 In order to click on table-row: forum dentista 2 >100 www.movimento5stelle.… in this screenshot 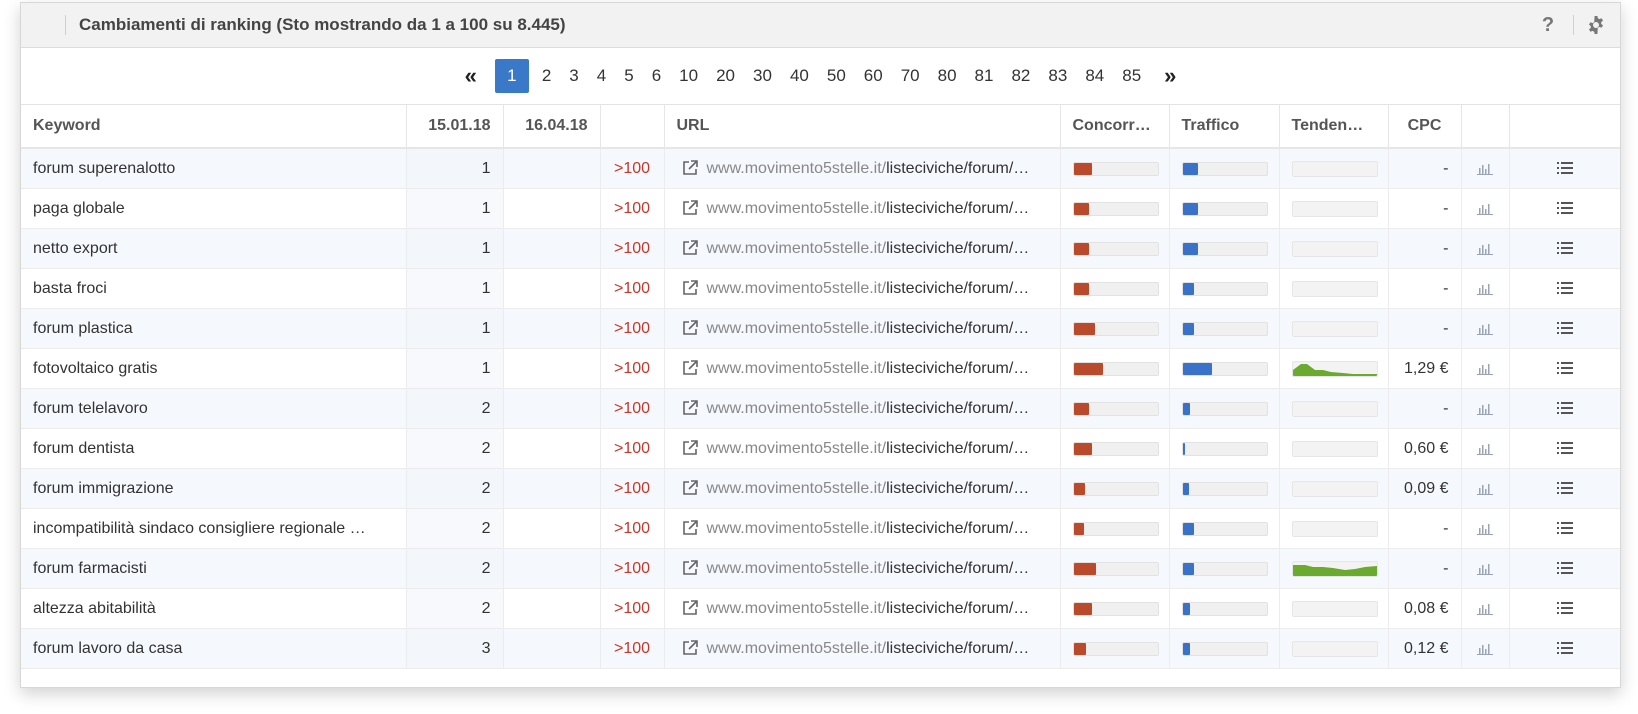, I will do `click(820, 448)`.